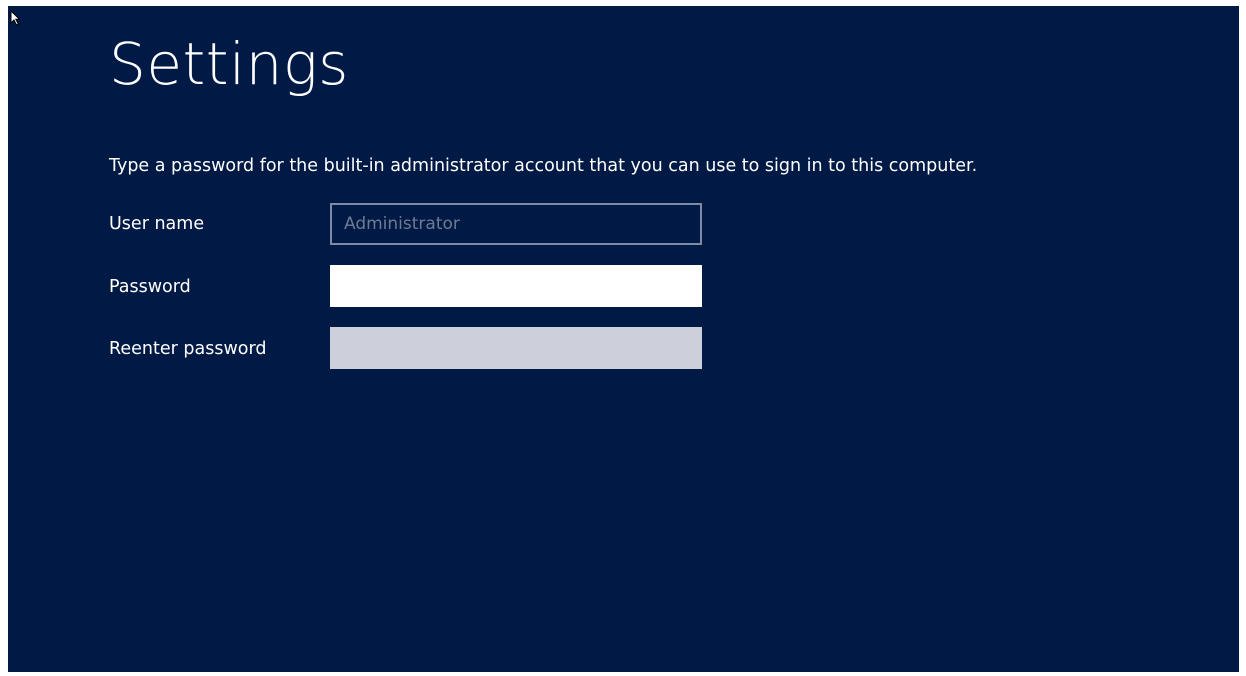 Image resolution: width=1246 pixels, height=676 pixels. Describe the element at coordinates (15, 18) in the screenshot. I see `mouse-pointer-icon` at that location.